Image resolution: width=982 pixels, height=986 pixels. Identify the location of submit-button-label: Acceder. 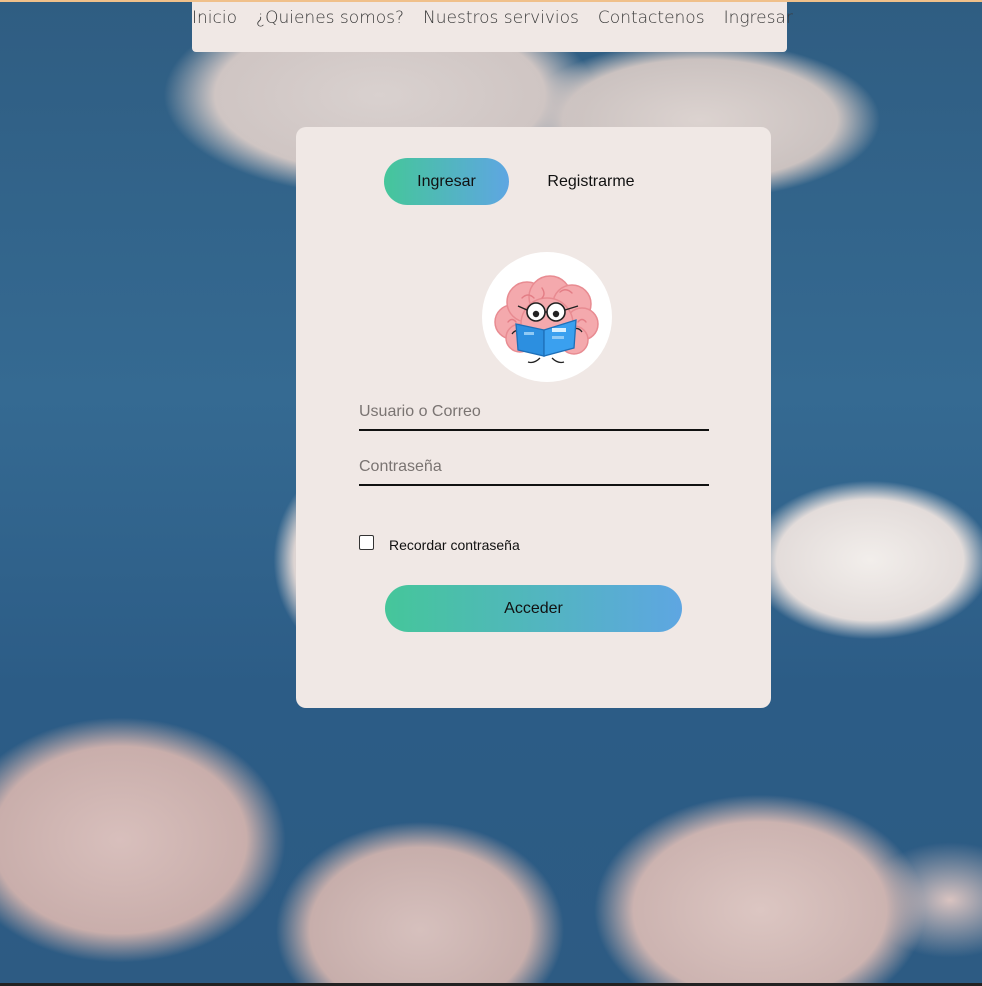
(533, 608).